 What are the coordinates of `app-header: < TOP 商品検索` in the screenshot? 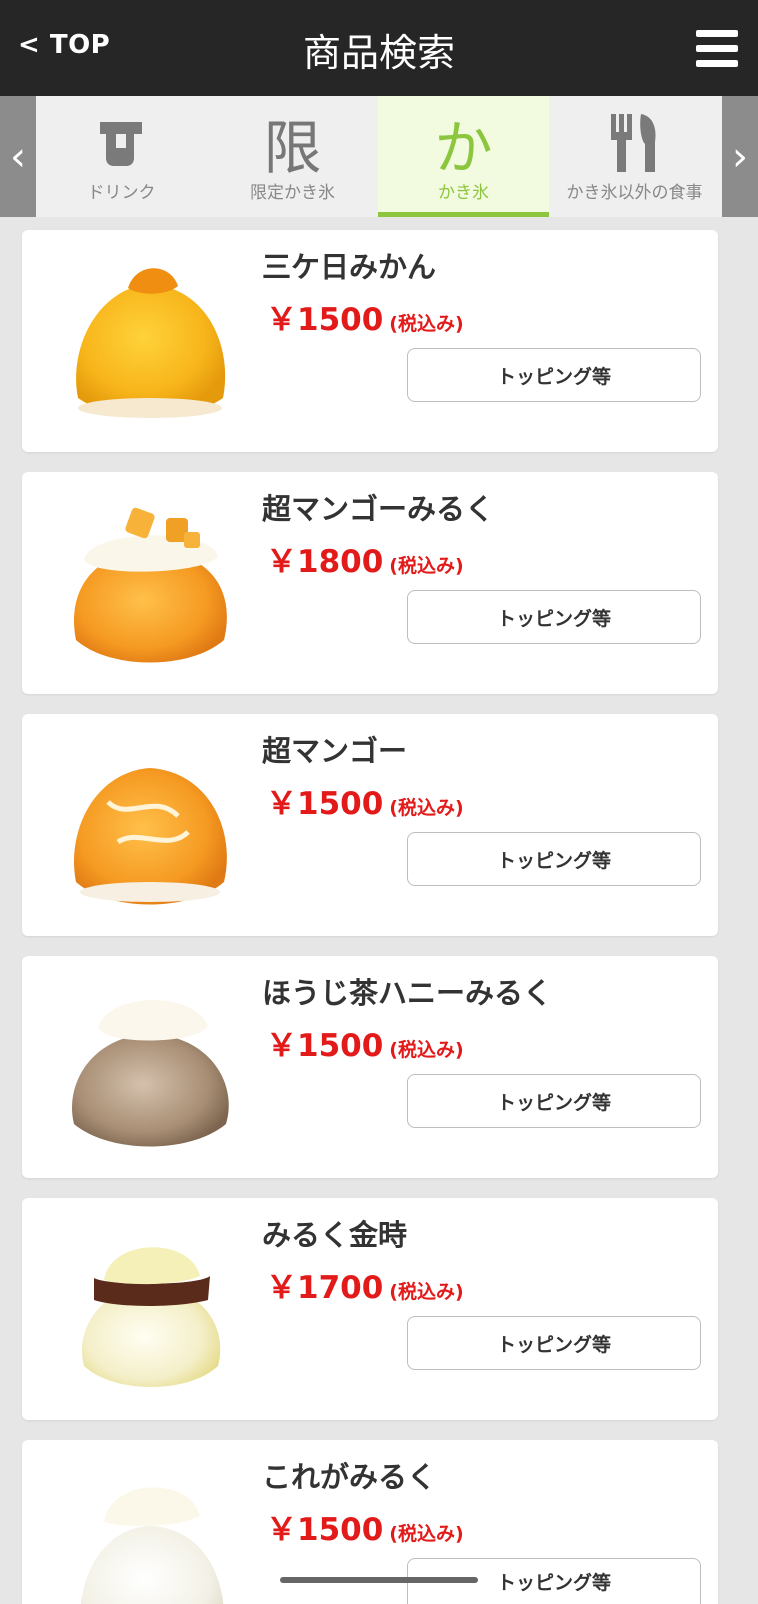 It's located at (379, 48).